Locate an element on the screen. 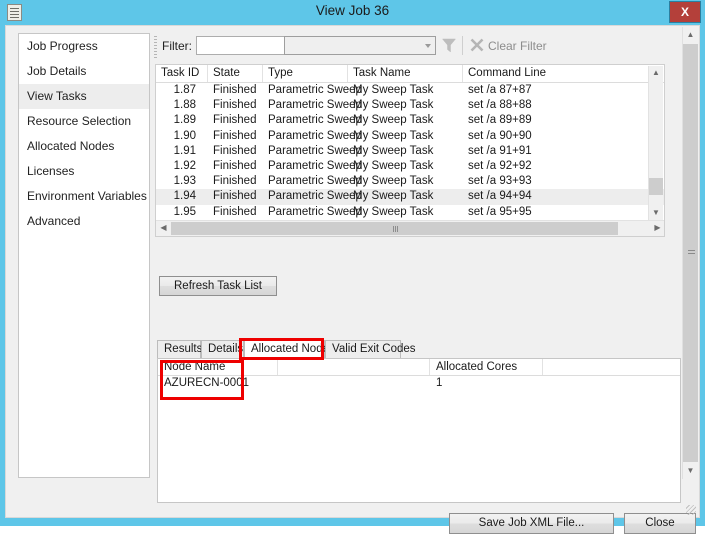  close-x-icon is located at coordinates (477, 45).